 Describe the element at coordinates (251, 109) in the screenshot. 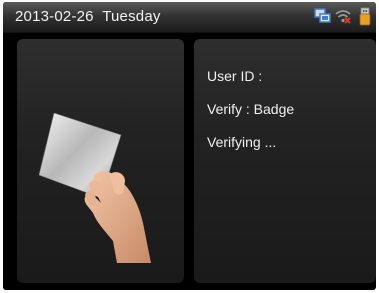

I see `verify-mode-label: Verify : Badge` at that location.